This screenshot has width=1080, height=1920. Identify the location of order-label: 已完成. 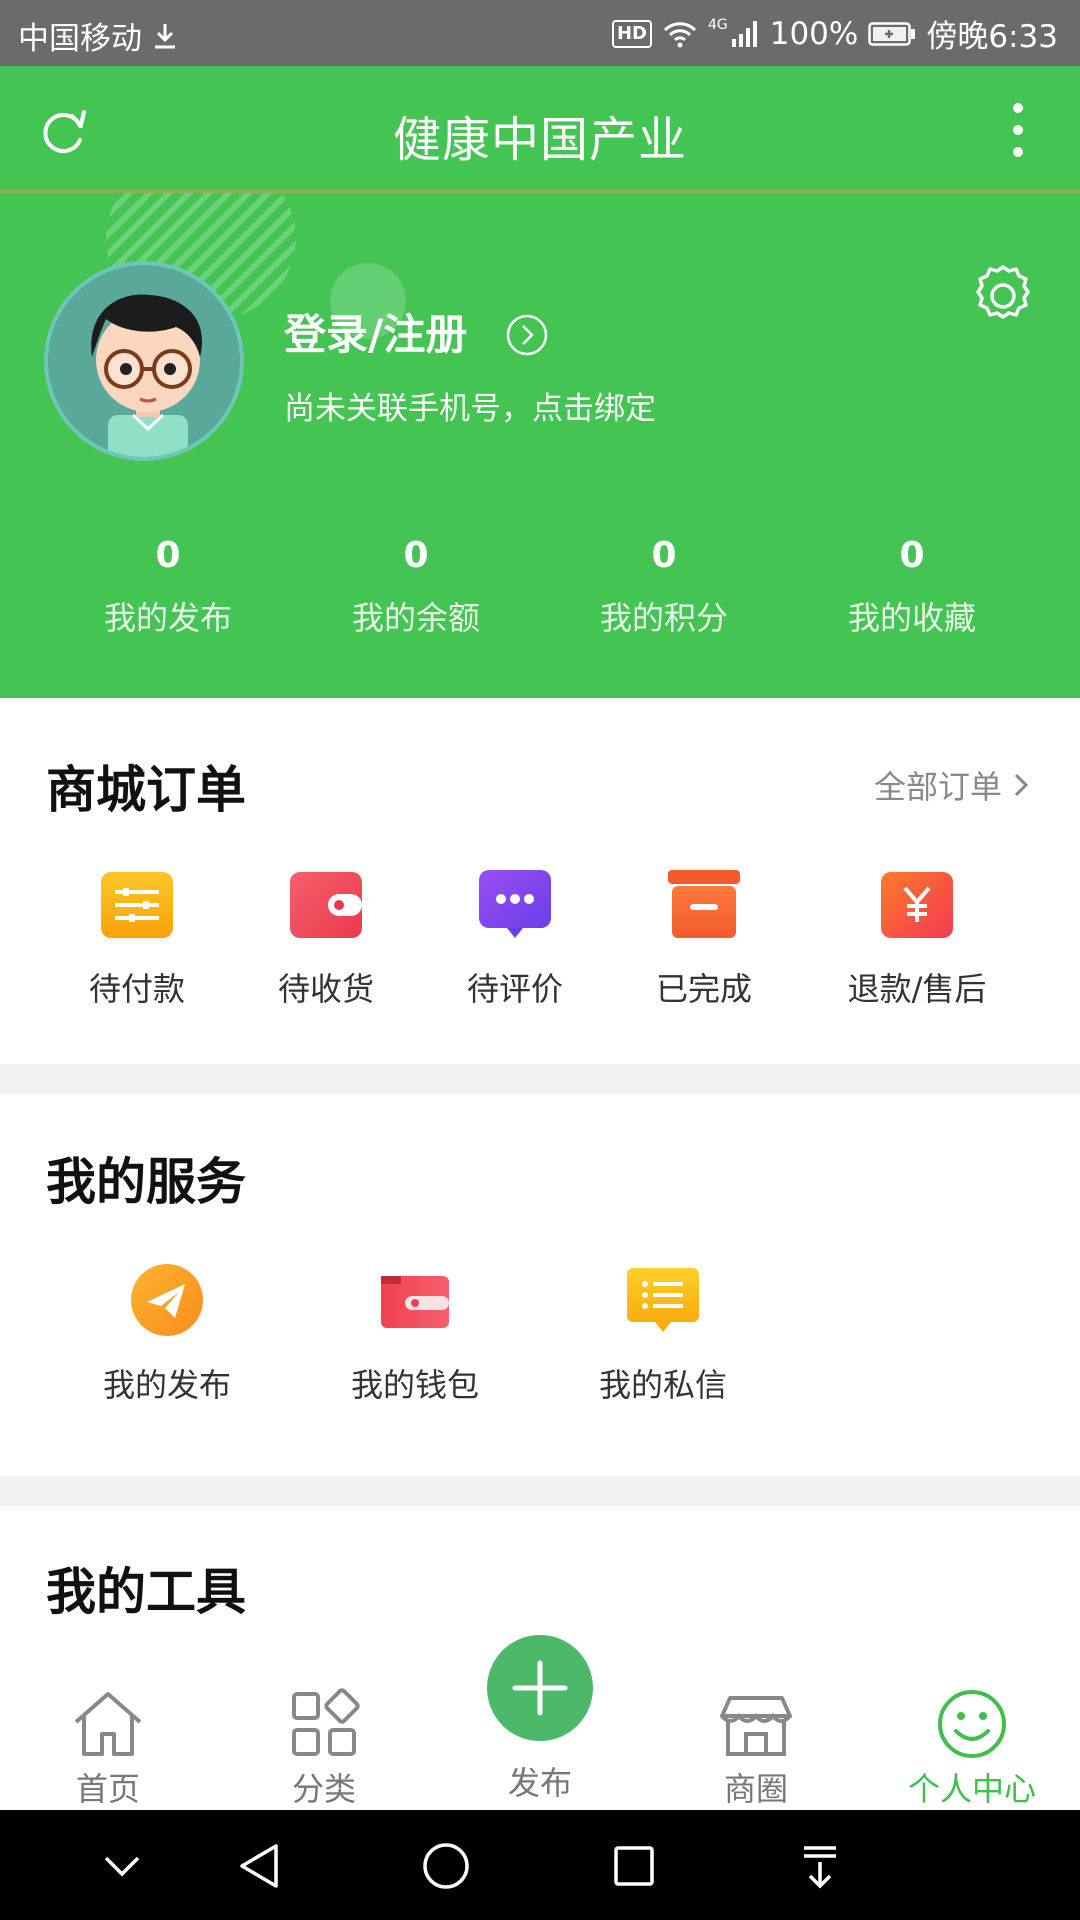
(703, 989).